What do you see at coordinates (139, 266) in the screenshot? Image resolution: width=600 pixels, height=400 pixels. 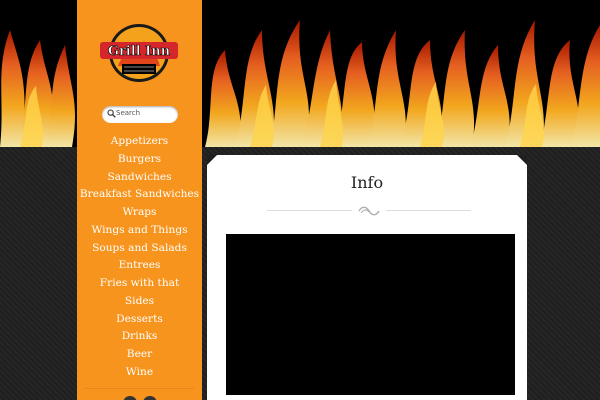 I see `menu-item-entrees: Entrees` at bounding box center [139, 266].